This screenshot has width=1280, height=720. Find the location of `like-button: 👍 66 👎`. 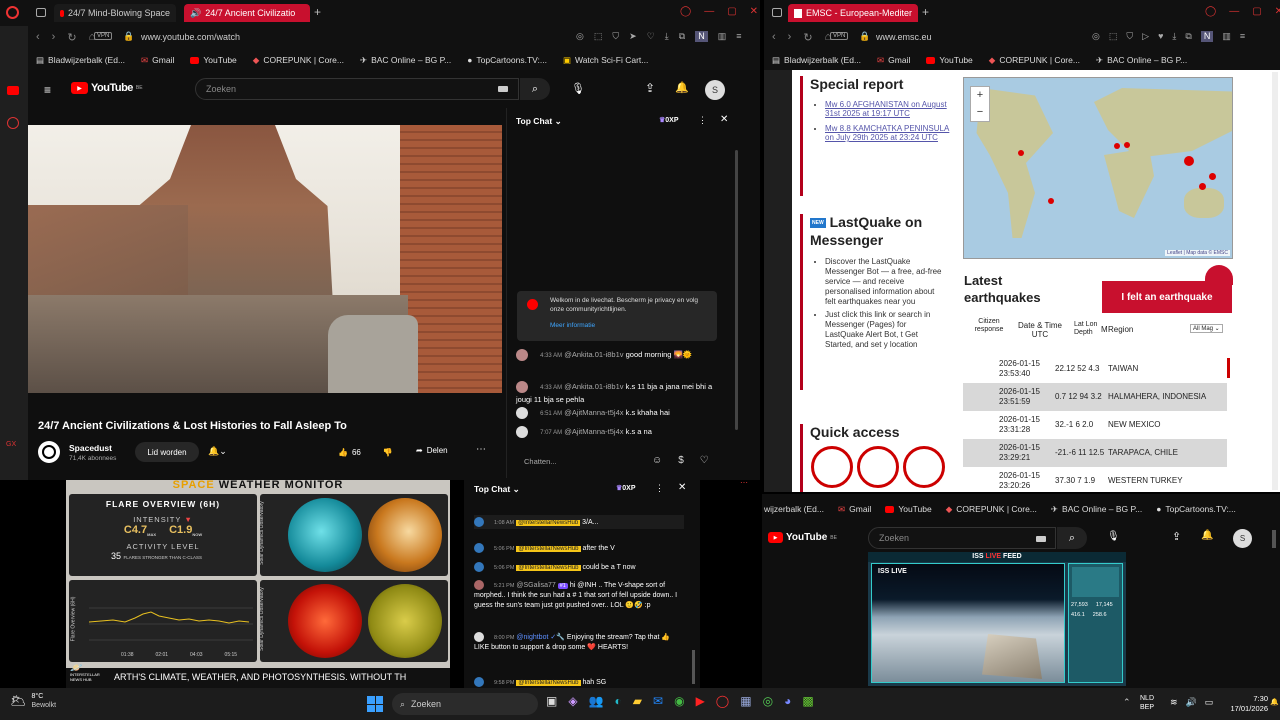

like-button: 👍 66 👎 is located at coordinates (376, 452).